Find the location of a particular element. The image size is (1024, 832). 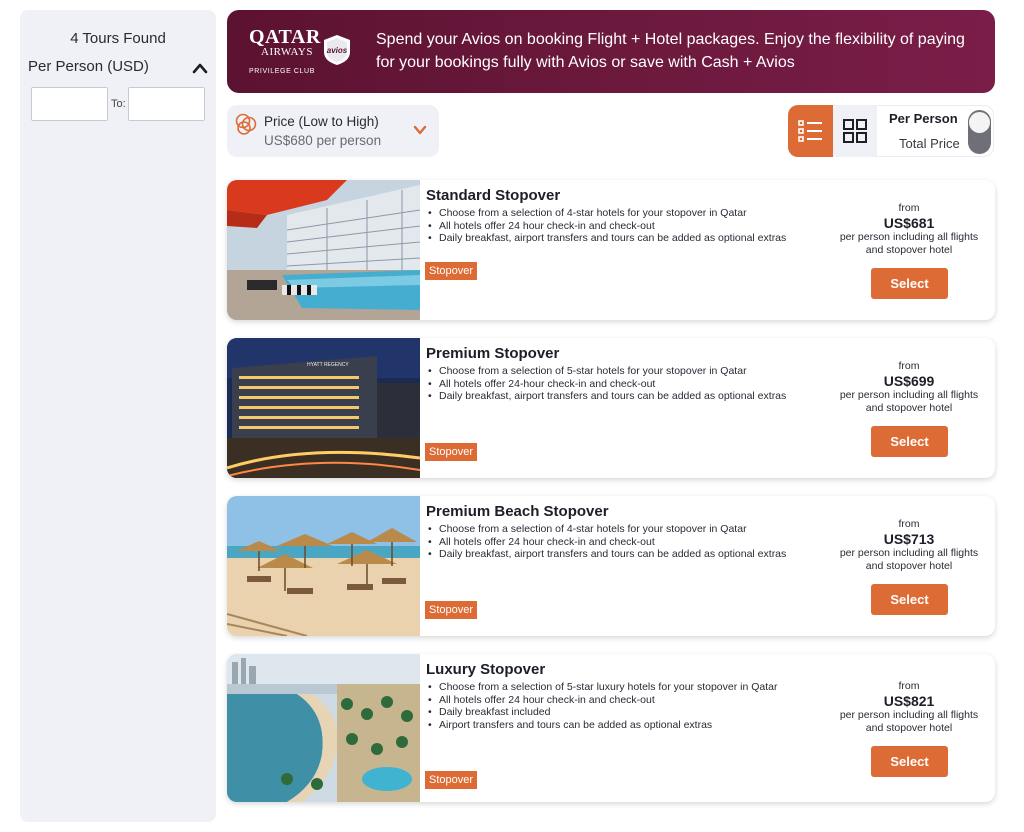

chevron-up-icon is located at coordinates (200, 68).